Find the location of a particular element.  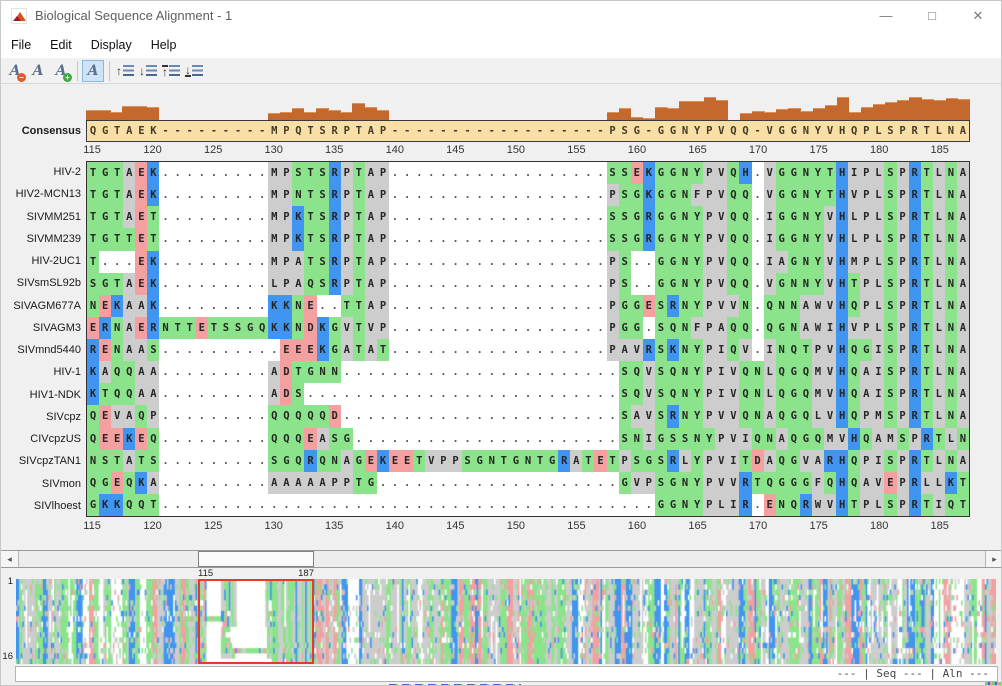

sequence-name: HIV2-MCN13 is located at coordinates (41, 194).